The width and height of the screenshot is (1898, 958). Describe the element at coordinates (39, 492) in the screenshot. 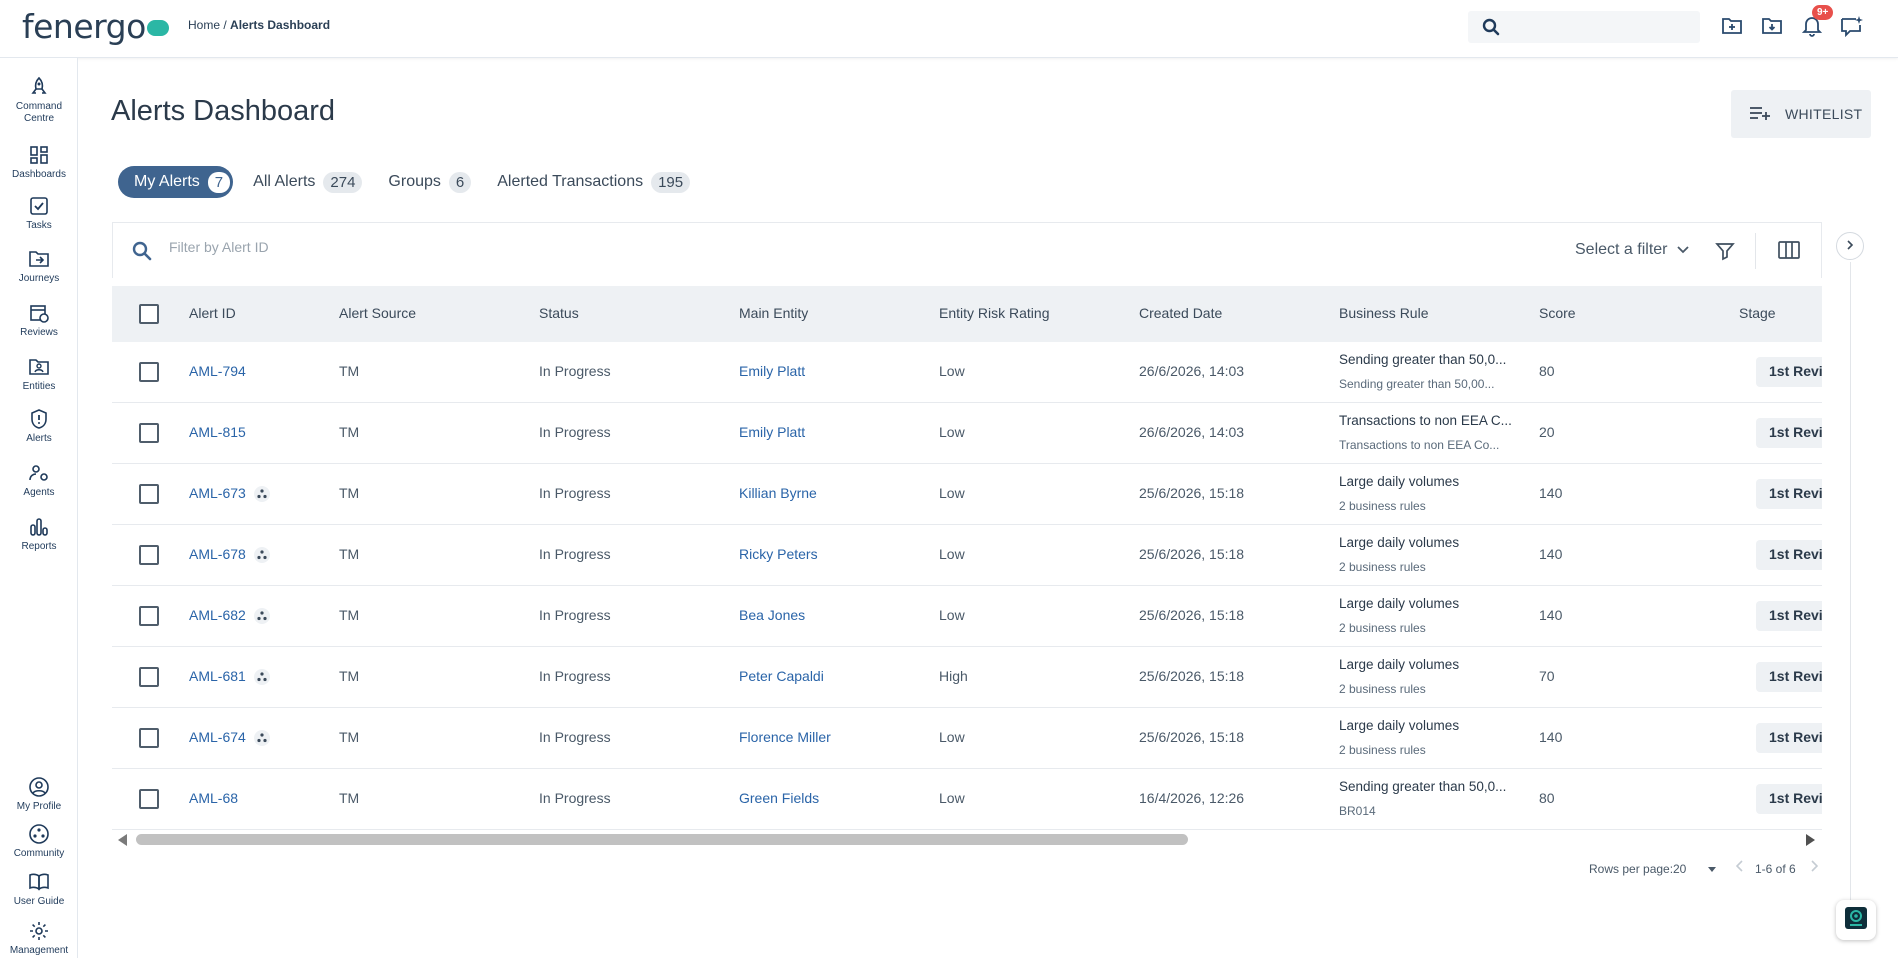

I see `sidebar-item-label: Agents` at that location.